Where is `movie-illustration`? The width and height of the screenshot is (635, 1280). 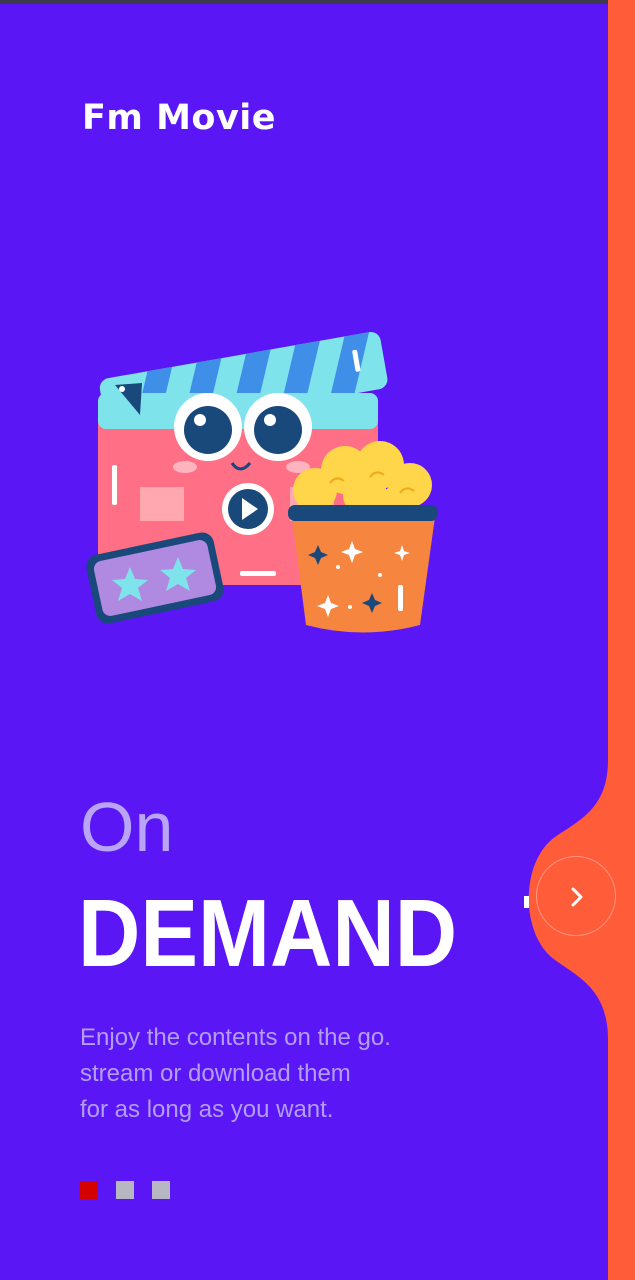
movie-illustration is located at coordinates (262, 482).